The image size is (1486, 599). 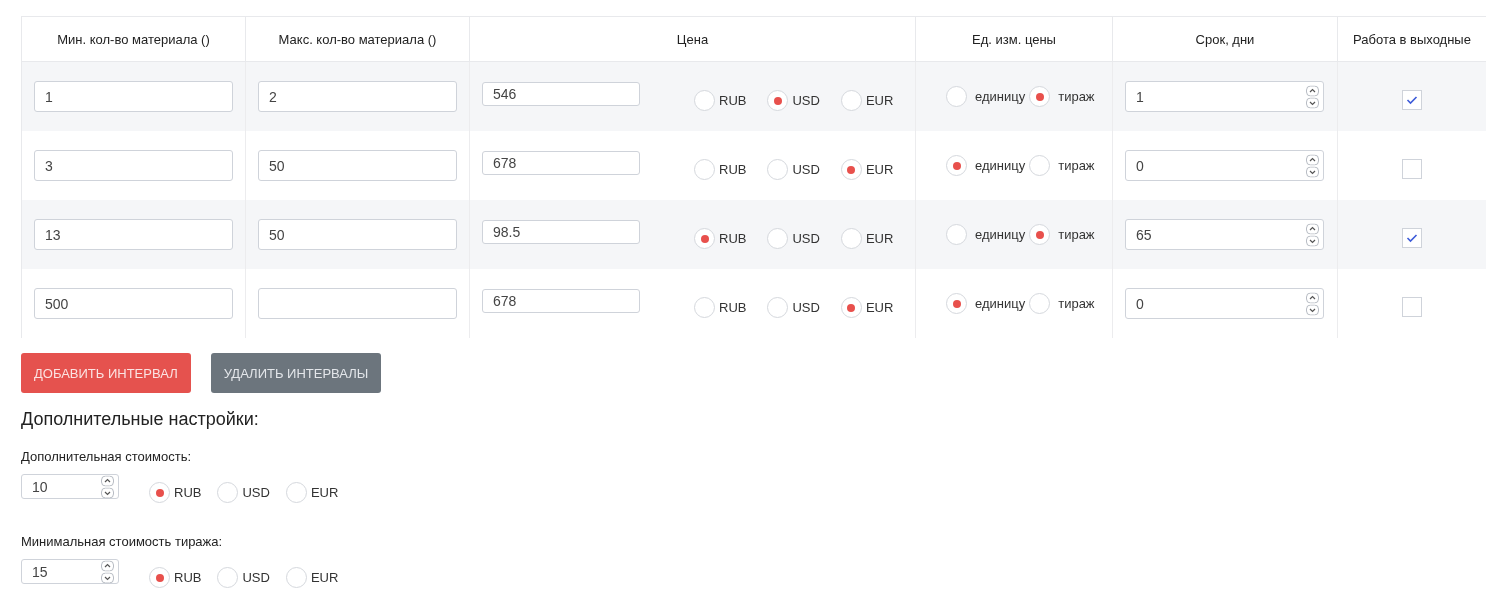 I want to click on min-field: 3, so click(x=133, y=165).